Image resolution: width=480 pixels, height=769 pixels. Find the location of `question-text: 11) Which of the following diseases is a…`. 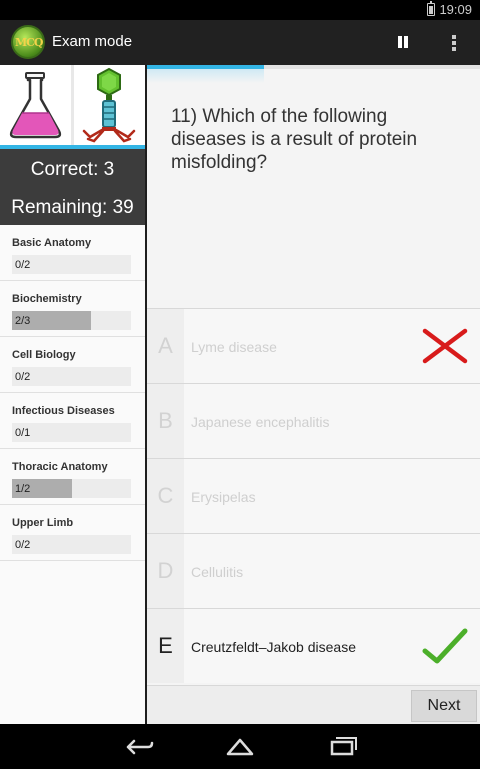

question-text: 11) Which of the following diseases is a… is located at coordinates (294, 139).